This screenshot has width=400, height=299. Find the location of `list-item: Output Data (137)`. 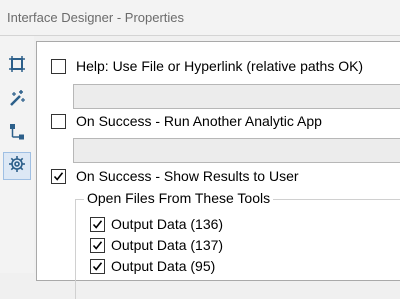

list-item: Output Data (137) is located at coordinates (156, 245).